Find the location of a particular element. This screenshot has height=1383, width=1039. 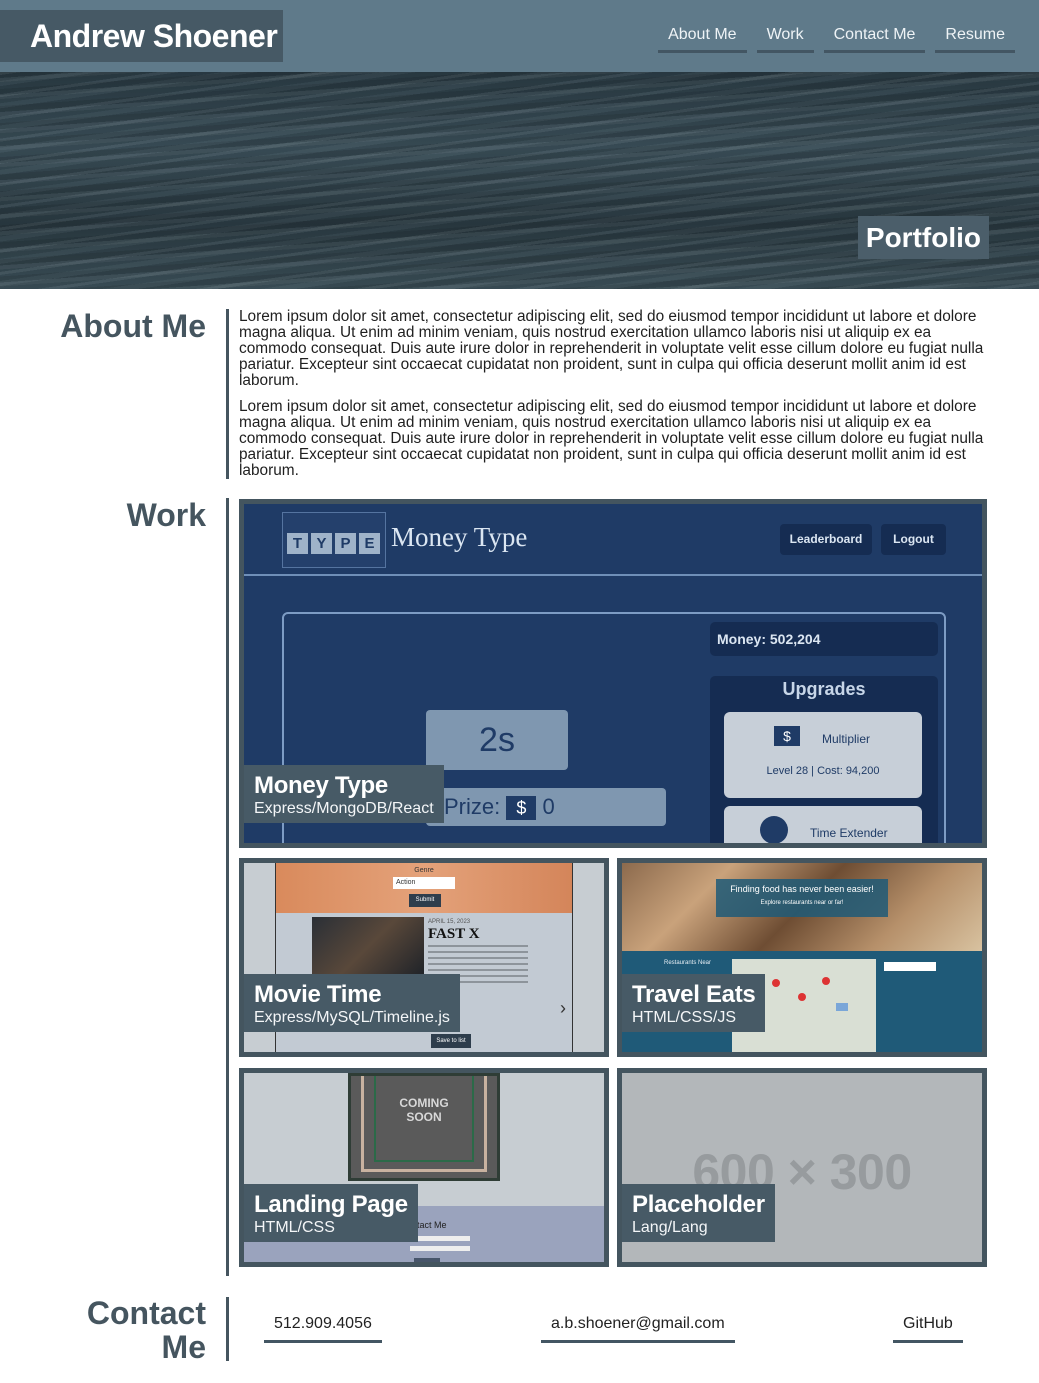

site-name: Andrew Shoener is located at coordinates (141, 36).